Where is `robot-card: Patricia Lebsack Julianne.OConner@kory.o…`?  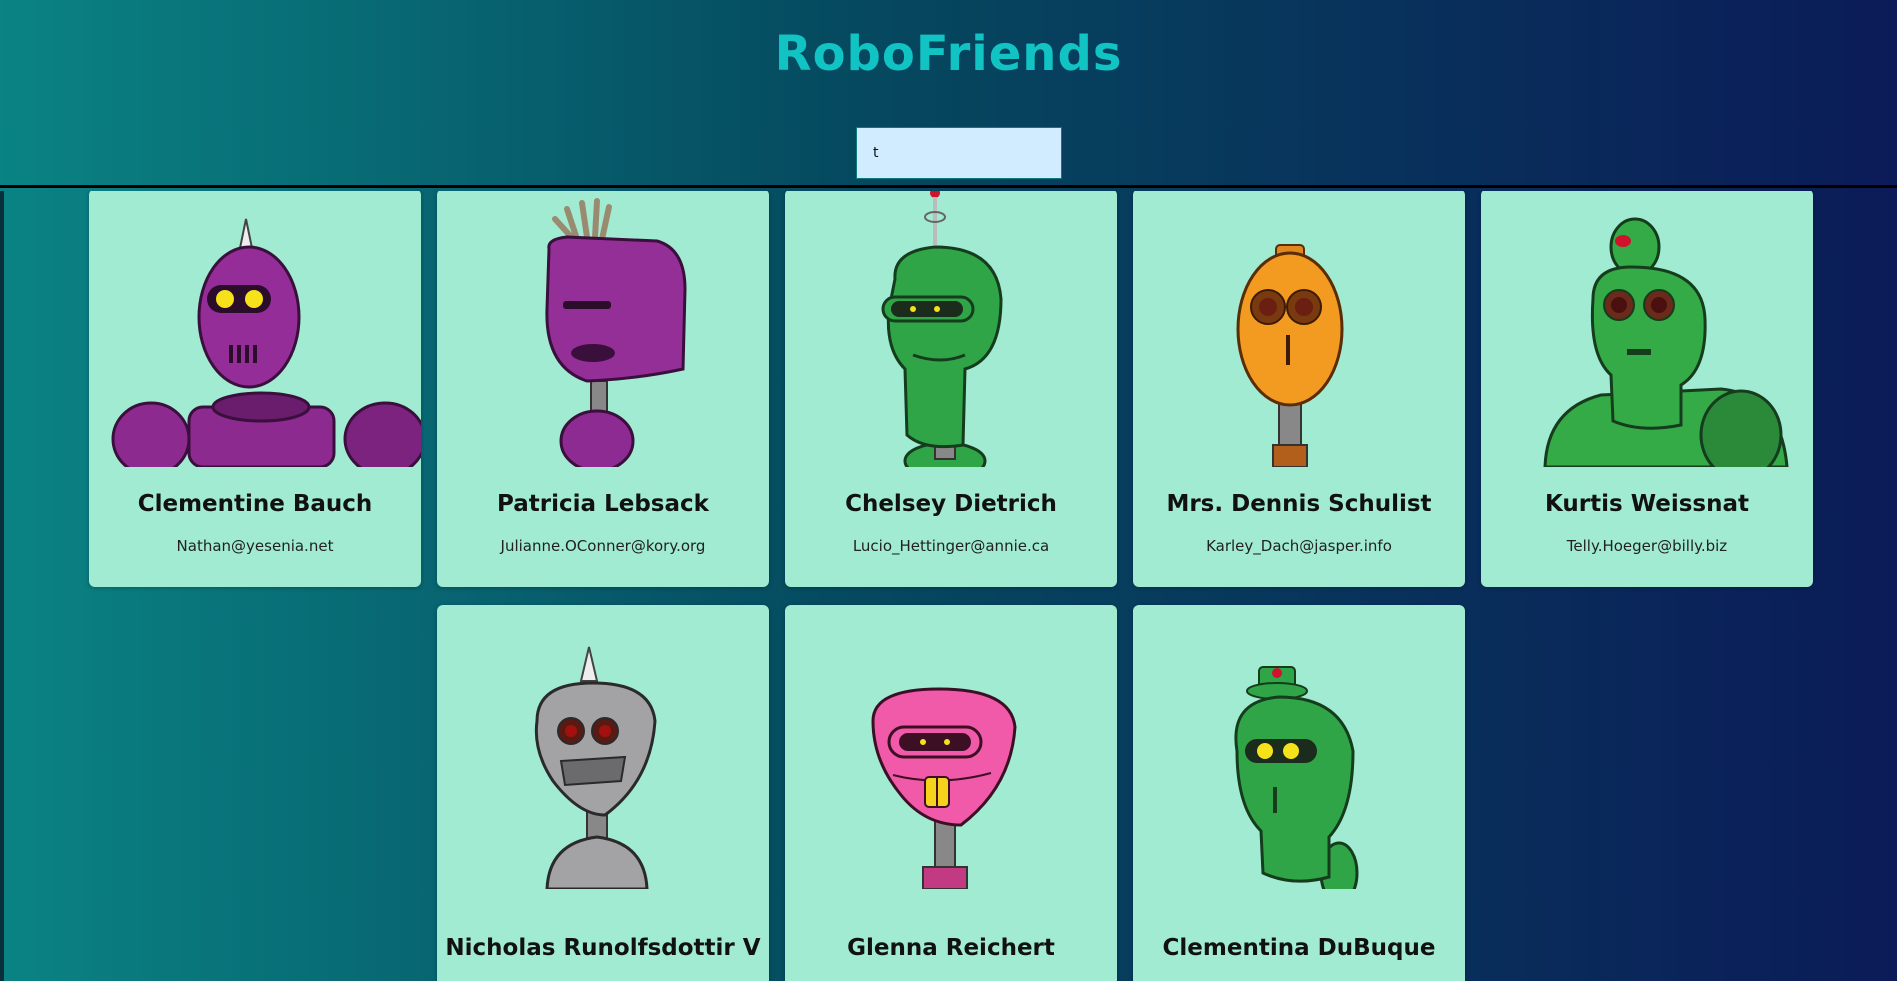 robot-card: Patricia Lebsack Julianne.OConner@kory.o… is located at coordinates (603, 389).